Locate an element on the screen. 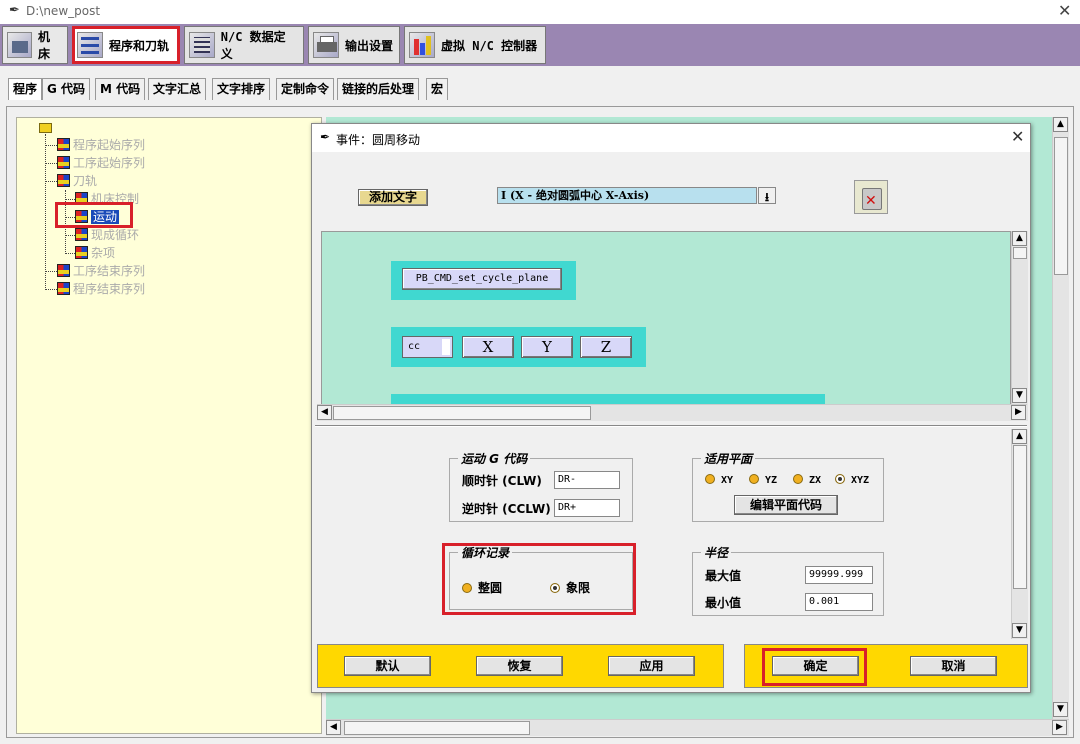 The height and width of the screenshot is (744, 1080). ccw-code-input: DR+ is located at coordinates (587, 508).